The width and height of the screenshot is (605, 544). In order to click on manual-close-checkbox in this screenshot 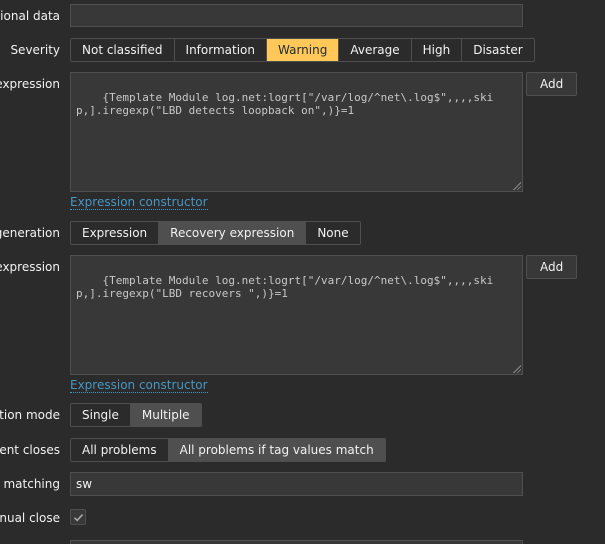, I will do `click(78, 517)`.